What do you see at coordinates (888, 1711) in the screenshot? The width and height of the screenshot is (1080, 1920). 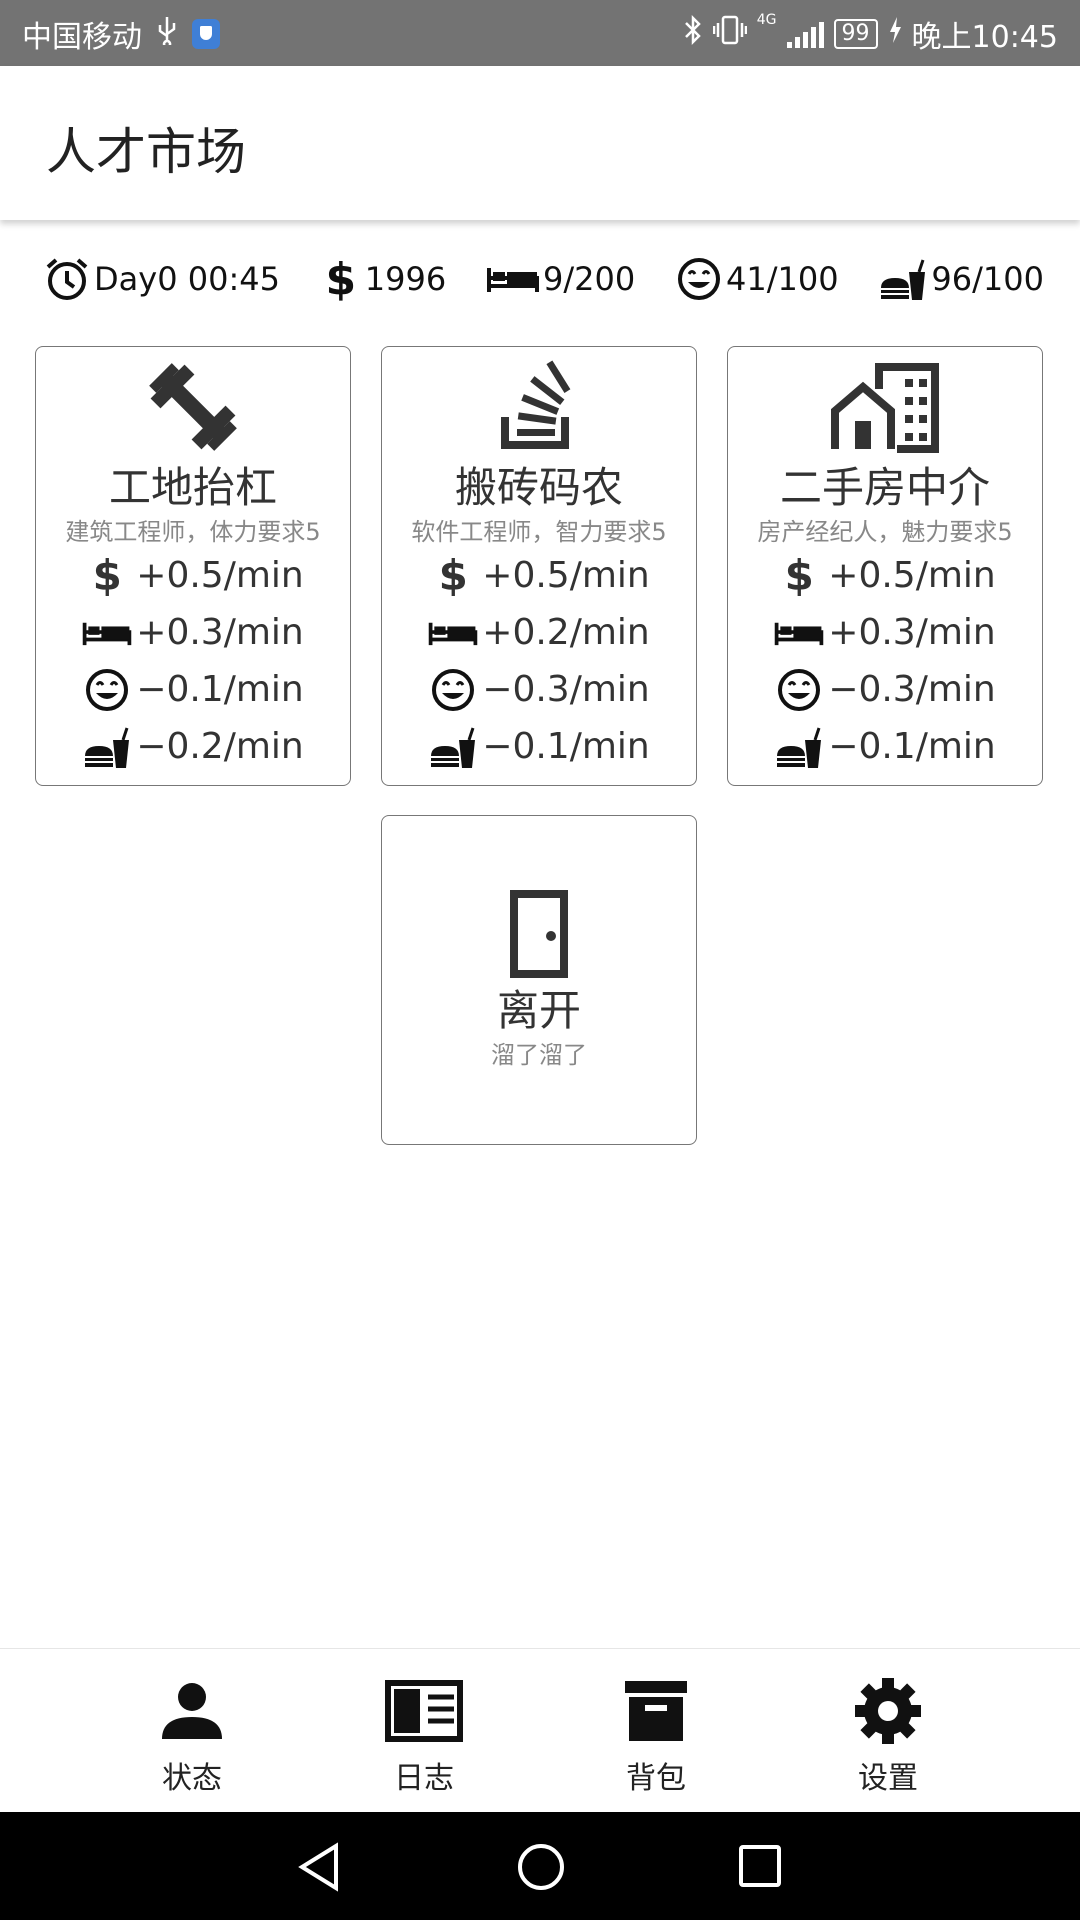 I see `gear-icon` at bounding box center [888, 1711].